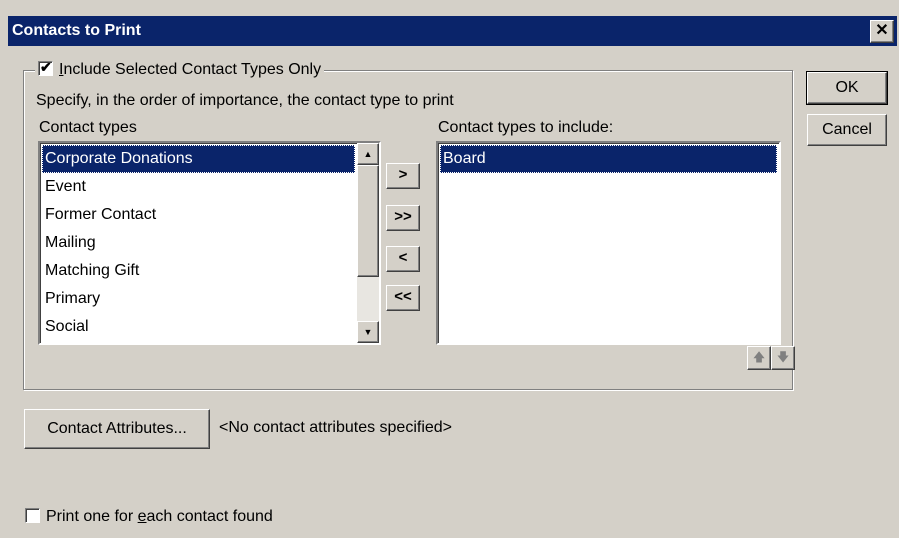  I want to click on contact-type-item: Social, so click(198, 327).